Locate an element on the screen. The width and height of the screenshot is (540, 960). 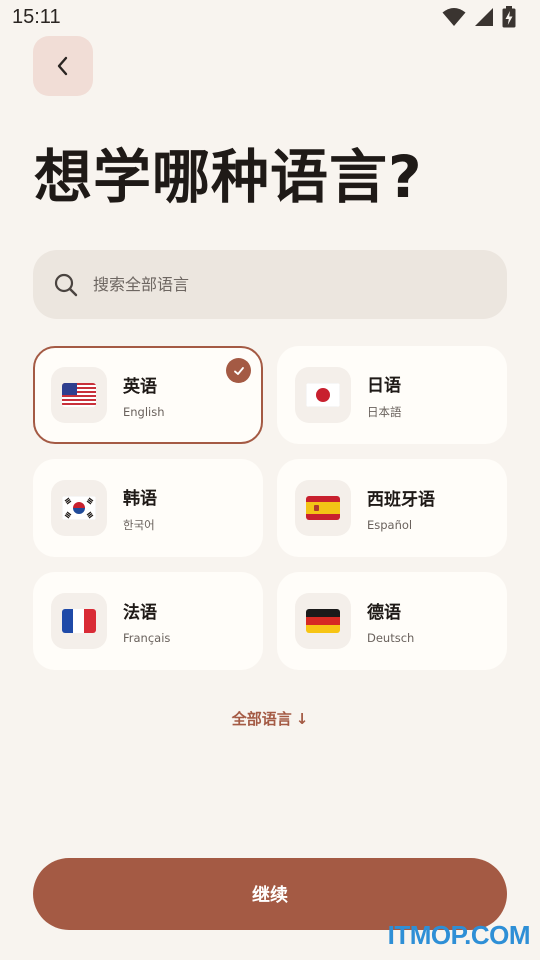
language-native-name: Français is located at coordinates (147, 637).